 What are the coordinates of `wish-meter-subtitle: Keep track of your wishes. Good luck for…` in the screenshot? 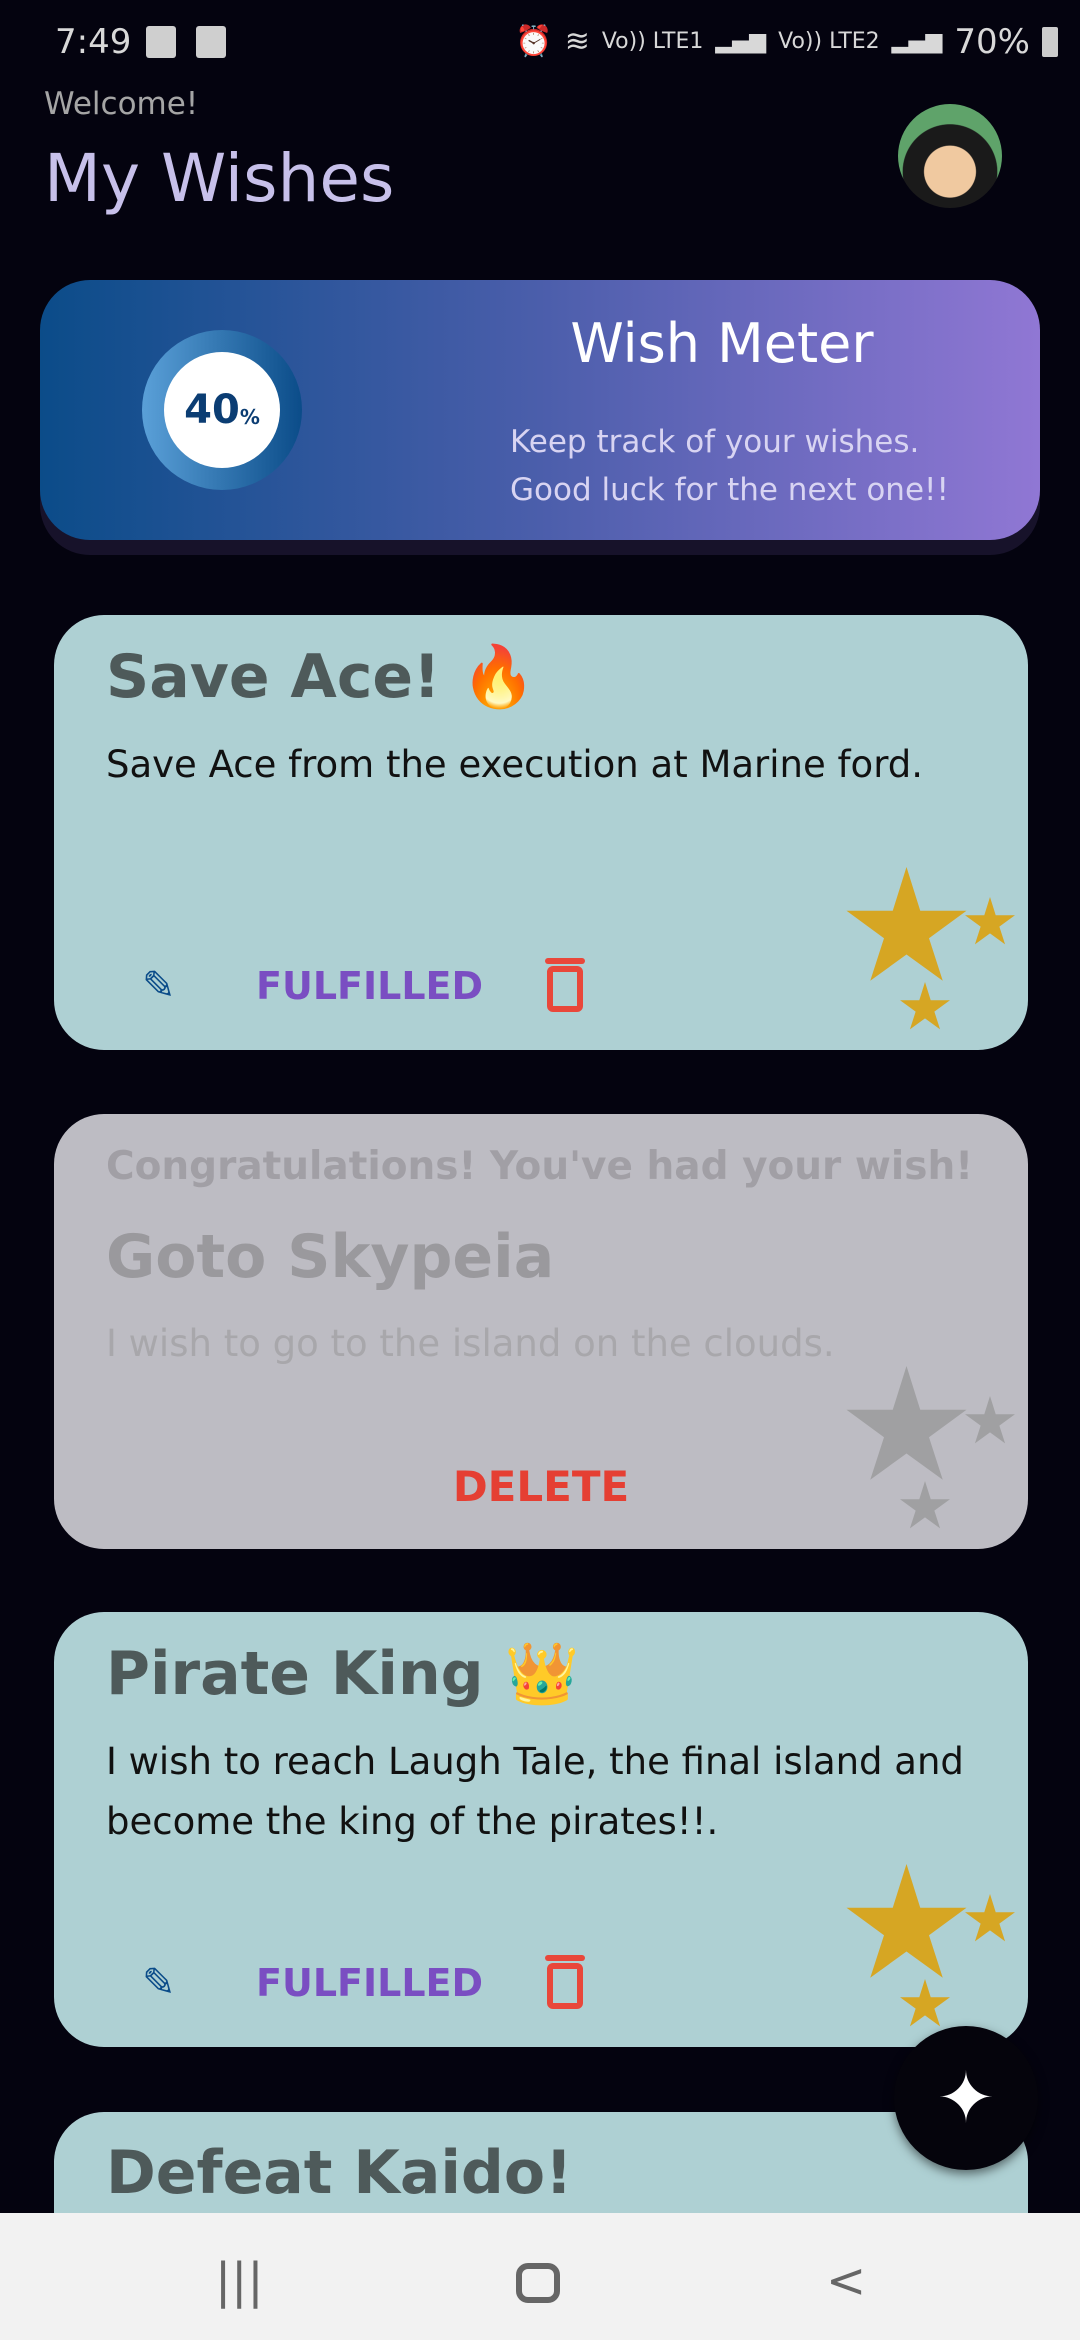 It's located at (729, 466).